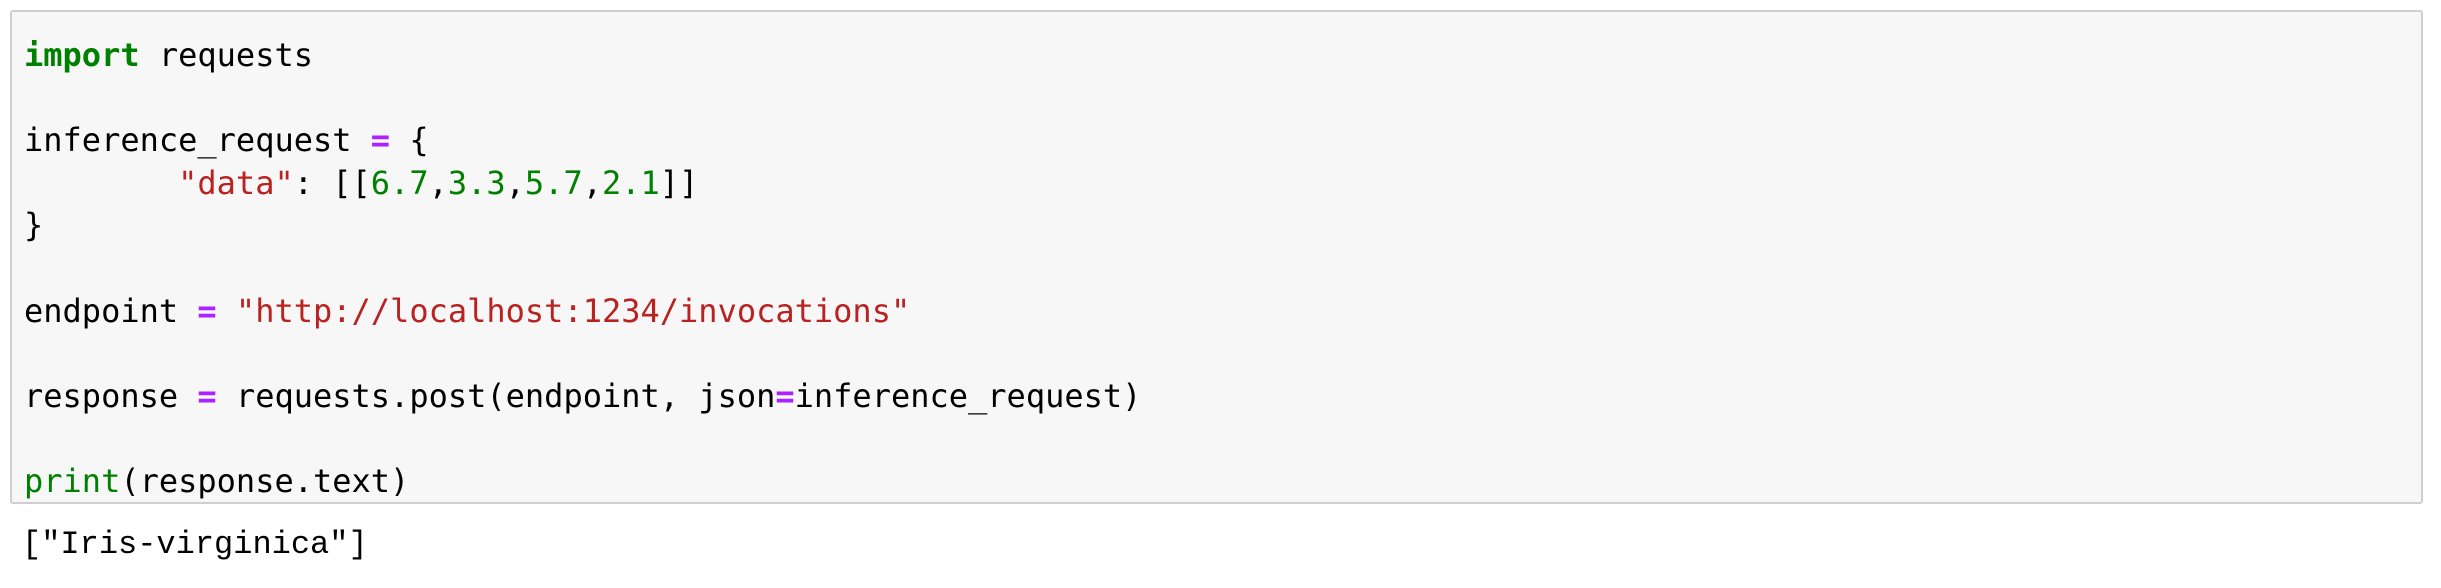 This screenshot has width=2441, height=588. Describe the element at coordinates (188, 140) in the screenshot. I see `variable-name: inference_request` at that location.